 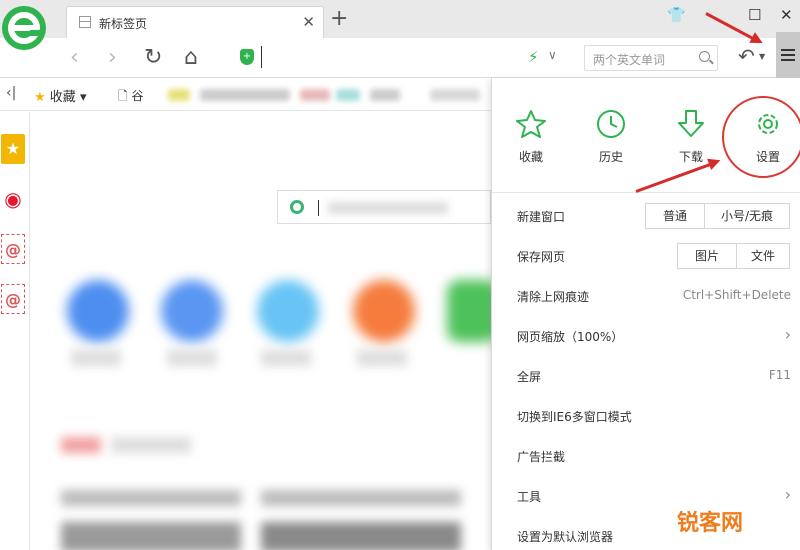 I want to click on refresh-button: ↻, so click(x=153, y=58).